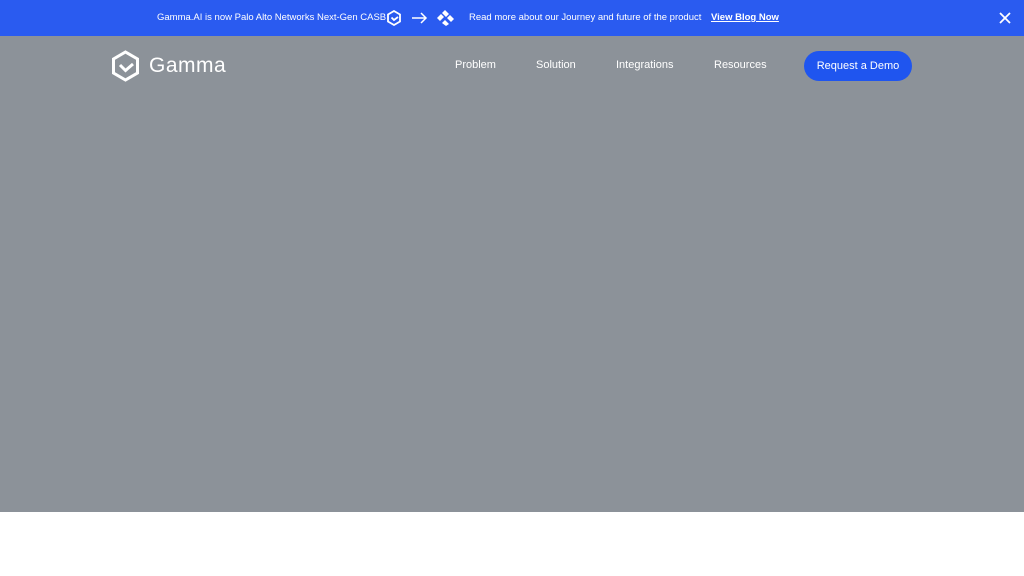 This screenshot has width=1024, height=576. Describe the element at coordinates (394, 18) in the screenshot. I see `gamma-logo-icon` at that location.